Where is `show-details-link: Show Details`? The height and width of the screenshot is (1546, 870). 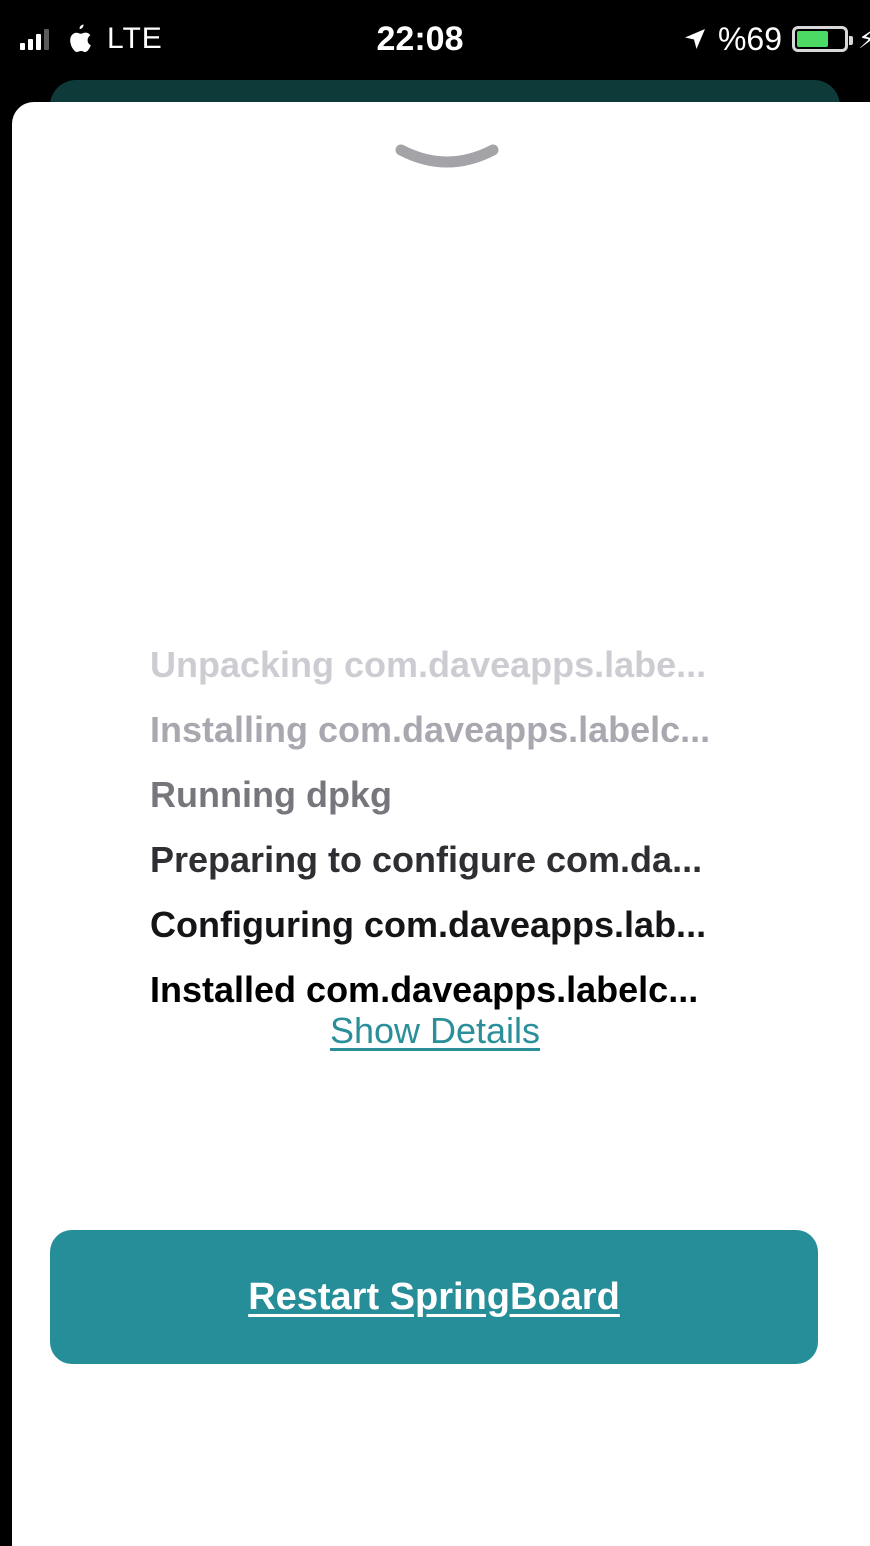
show-details-link: Show Details is located at coordinates (435, 1031).